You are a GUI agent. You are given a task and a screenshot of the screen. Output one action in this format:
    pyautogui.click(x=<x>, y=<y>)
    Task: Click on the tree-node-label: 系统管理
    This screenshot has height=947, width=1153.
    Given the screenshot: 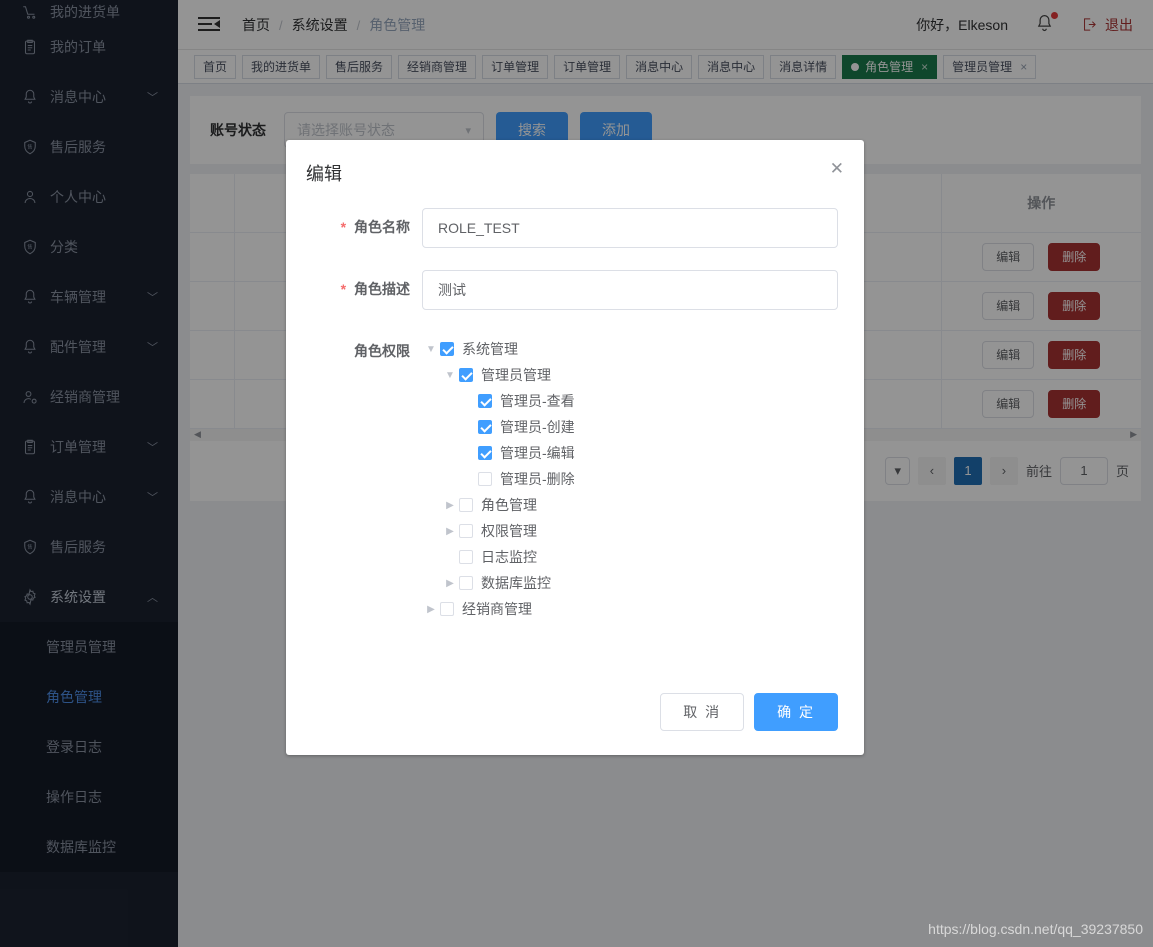 What is the action you would take?
    pyautogui.click(x=490, y=349)
    